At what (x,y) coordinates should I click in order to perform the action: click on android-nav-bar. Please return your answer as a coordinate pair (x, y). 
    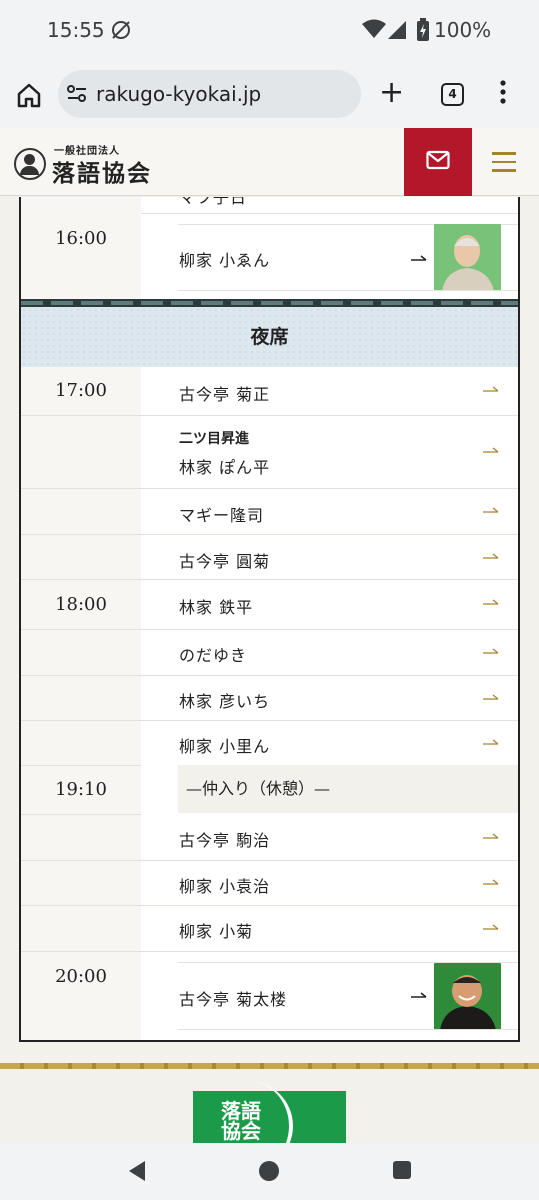
    Looking at the image, I should click on (269, 1171).